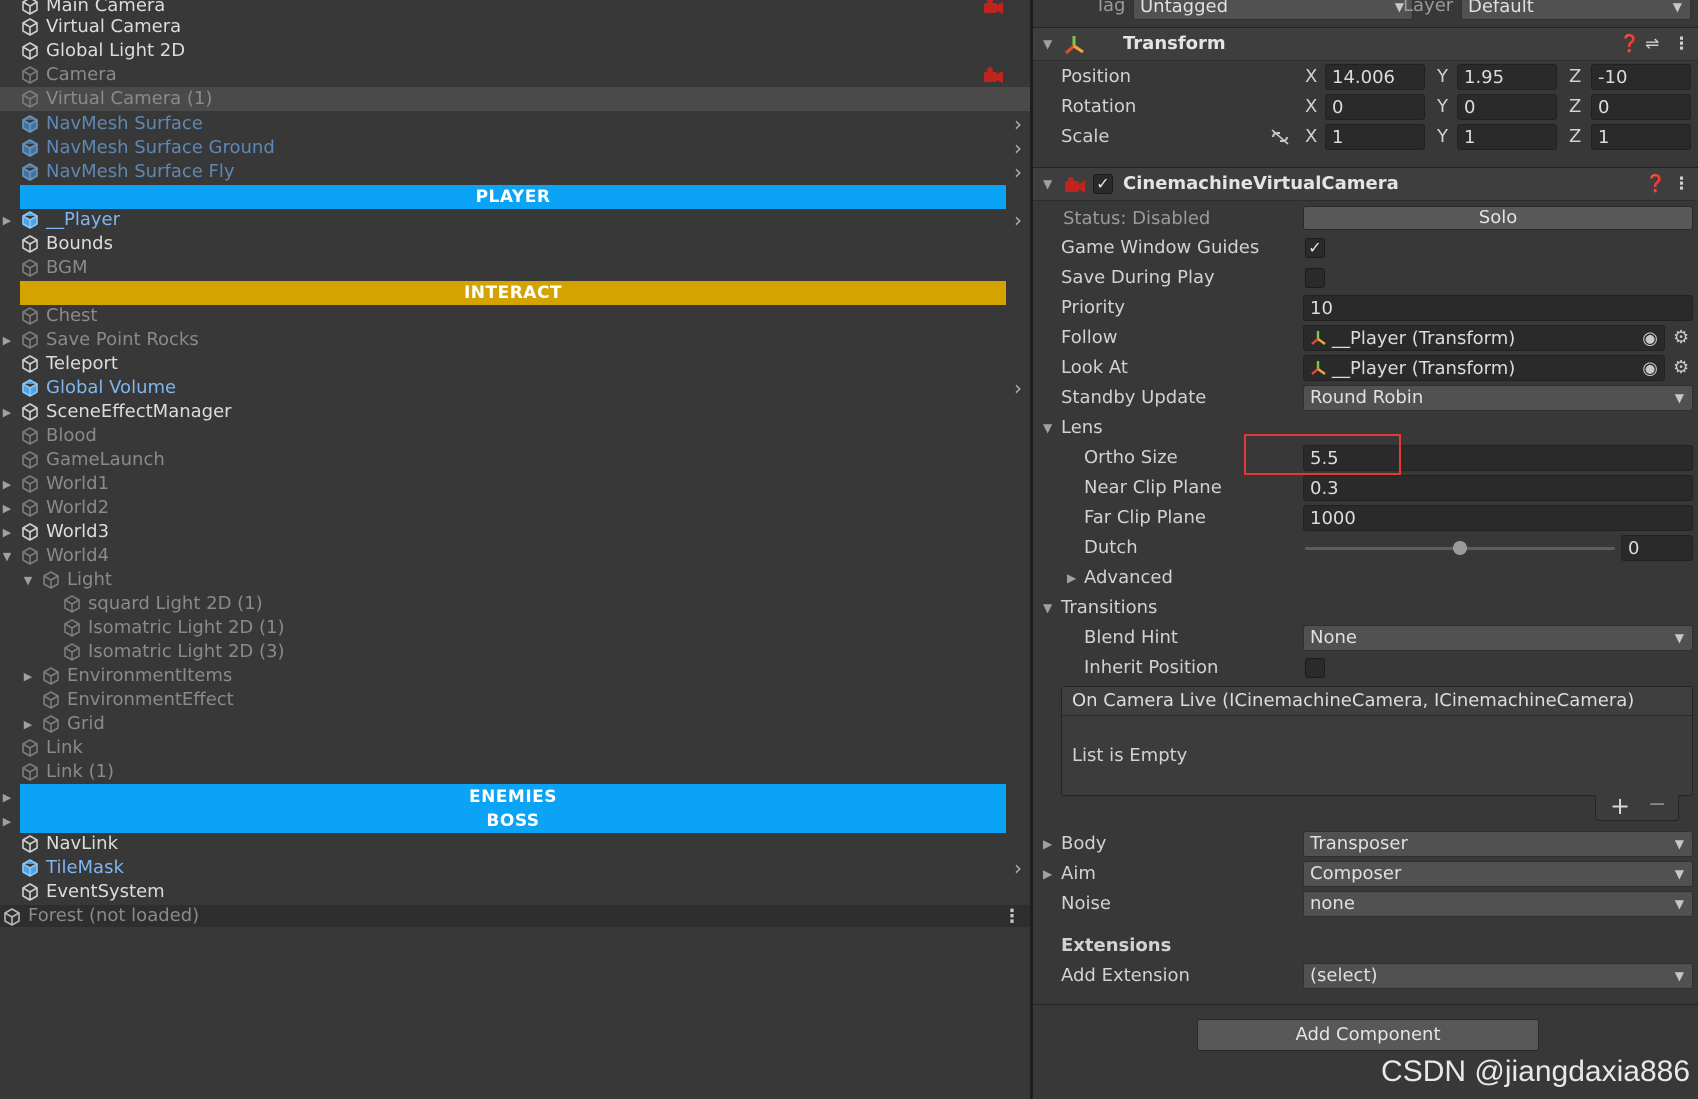 Image resolution: width=1698 pixels, height=1099 pixels. Describe the element at coordinates (1365, 44) in the screenshot. I see `transform-header: ▼ Transform ❓ ⇌ ⋮` at that location.